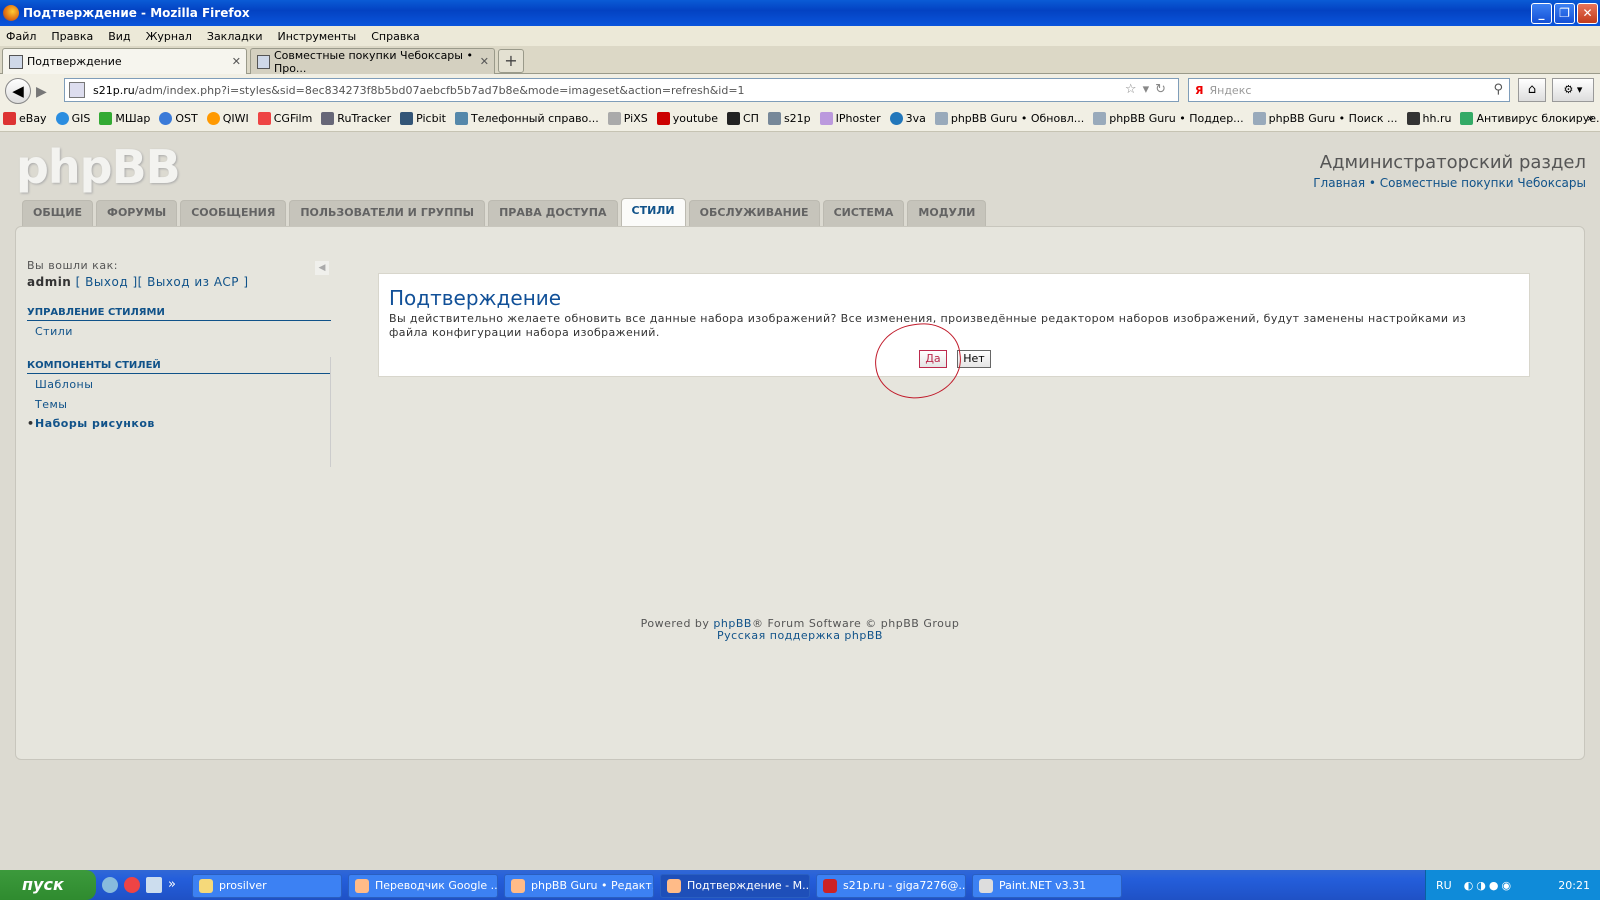 The width and height of the screenshot is (1600, 900). I want to click on bookmark-3va: 3va, so click(907, 118).